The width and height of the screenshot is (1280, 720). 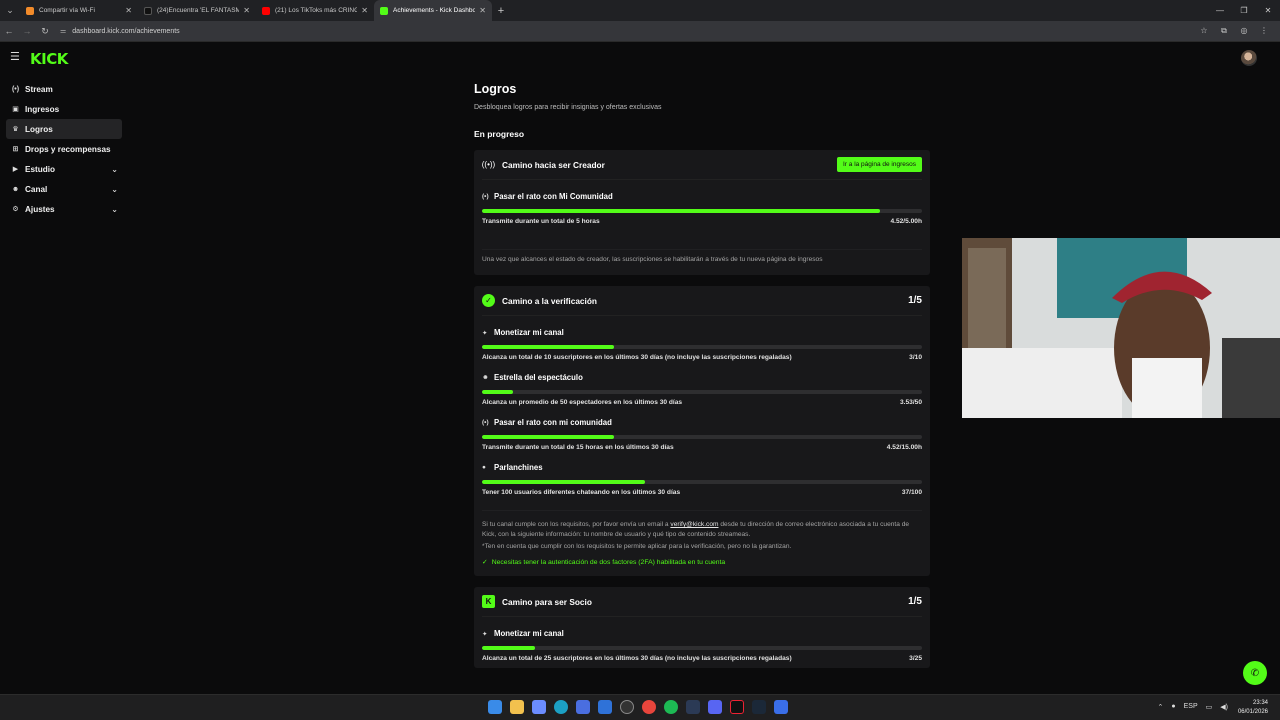 What do you see at coordinates (499, 134) in the screenshot?
I see `section-title: En progreso` at bounding box center [499, 134].